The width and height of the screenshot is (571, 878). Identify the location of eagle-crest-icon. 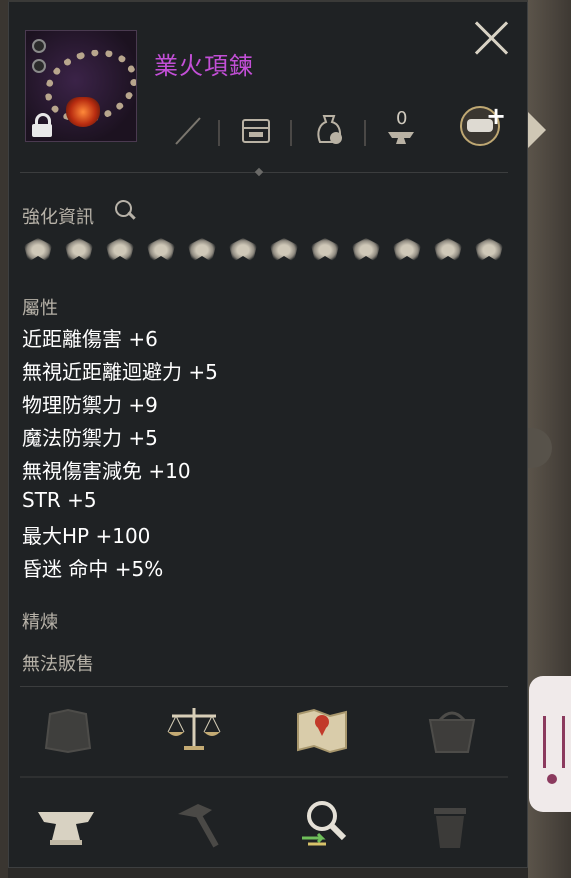
(407, 250).